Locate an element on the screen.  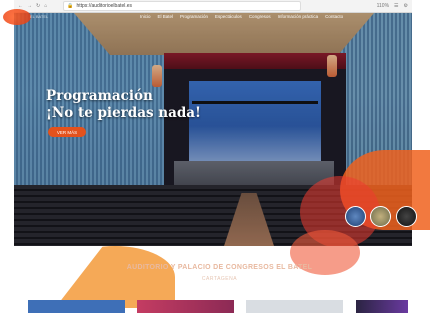
url-text: https://auditorioelbatel.es is located at coordinates (104, 6).